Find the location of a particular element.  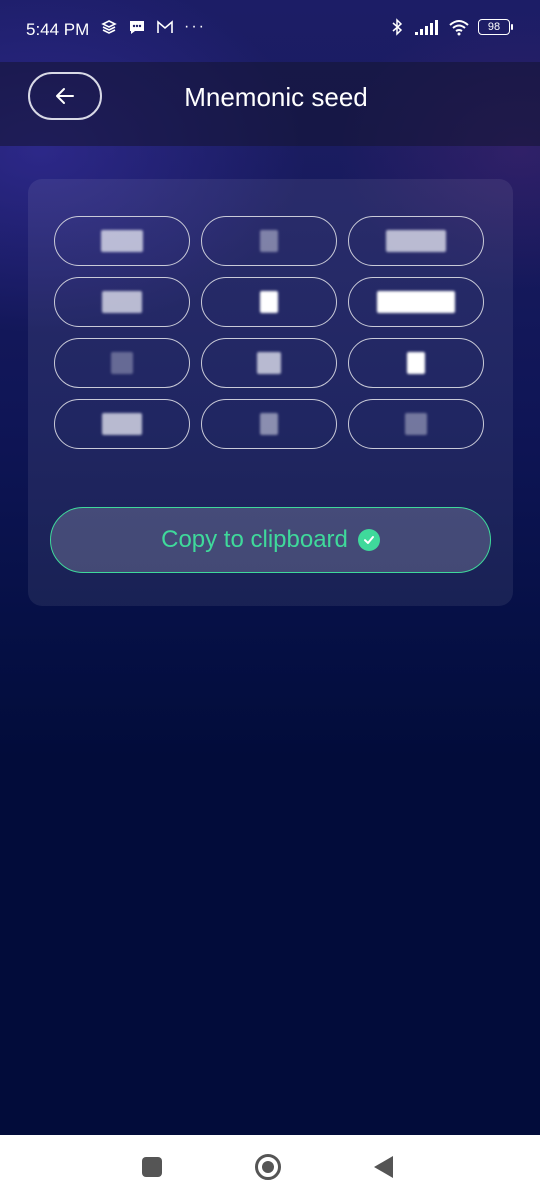

status-time: 5:44 PM is located at coordinates (58, 29).